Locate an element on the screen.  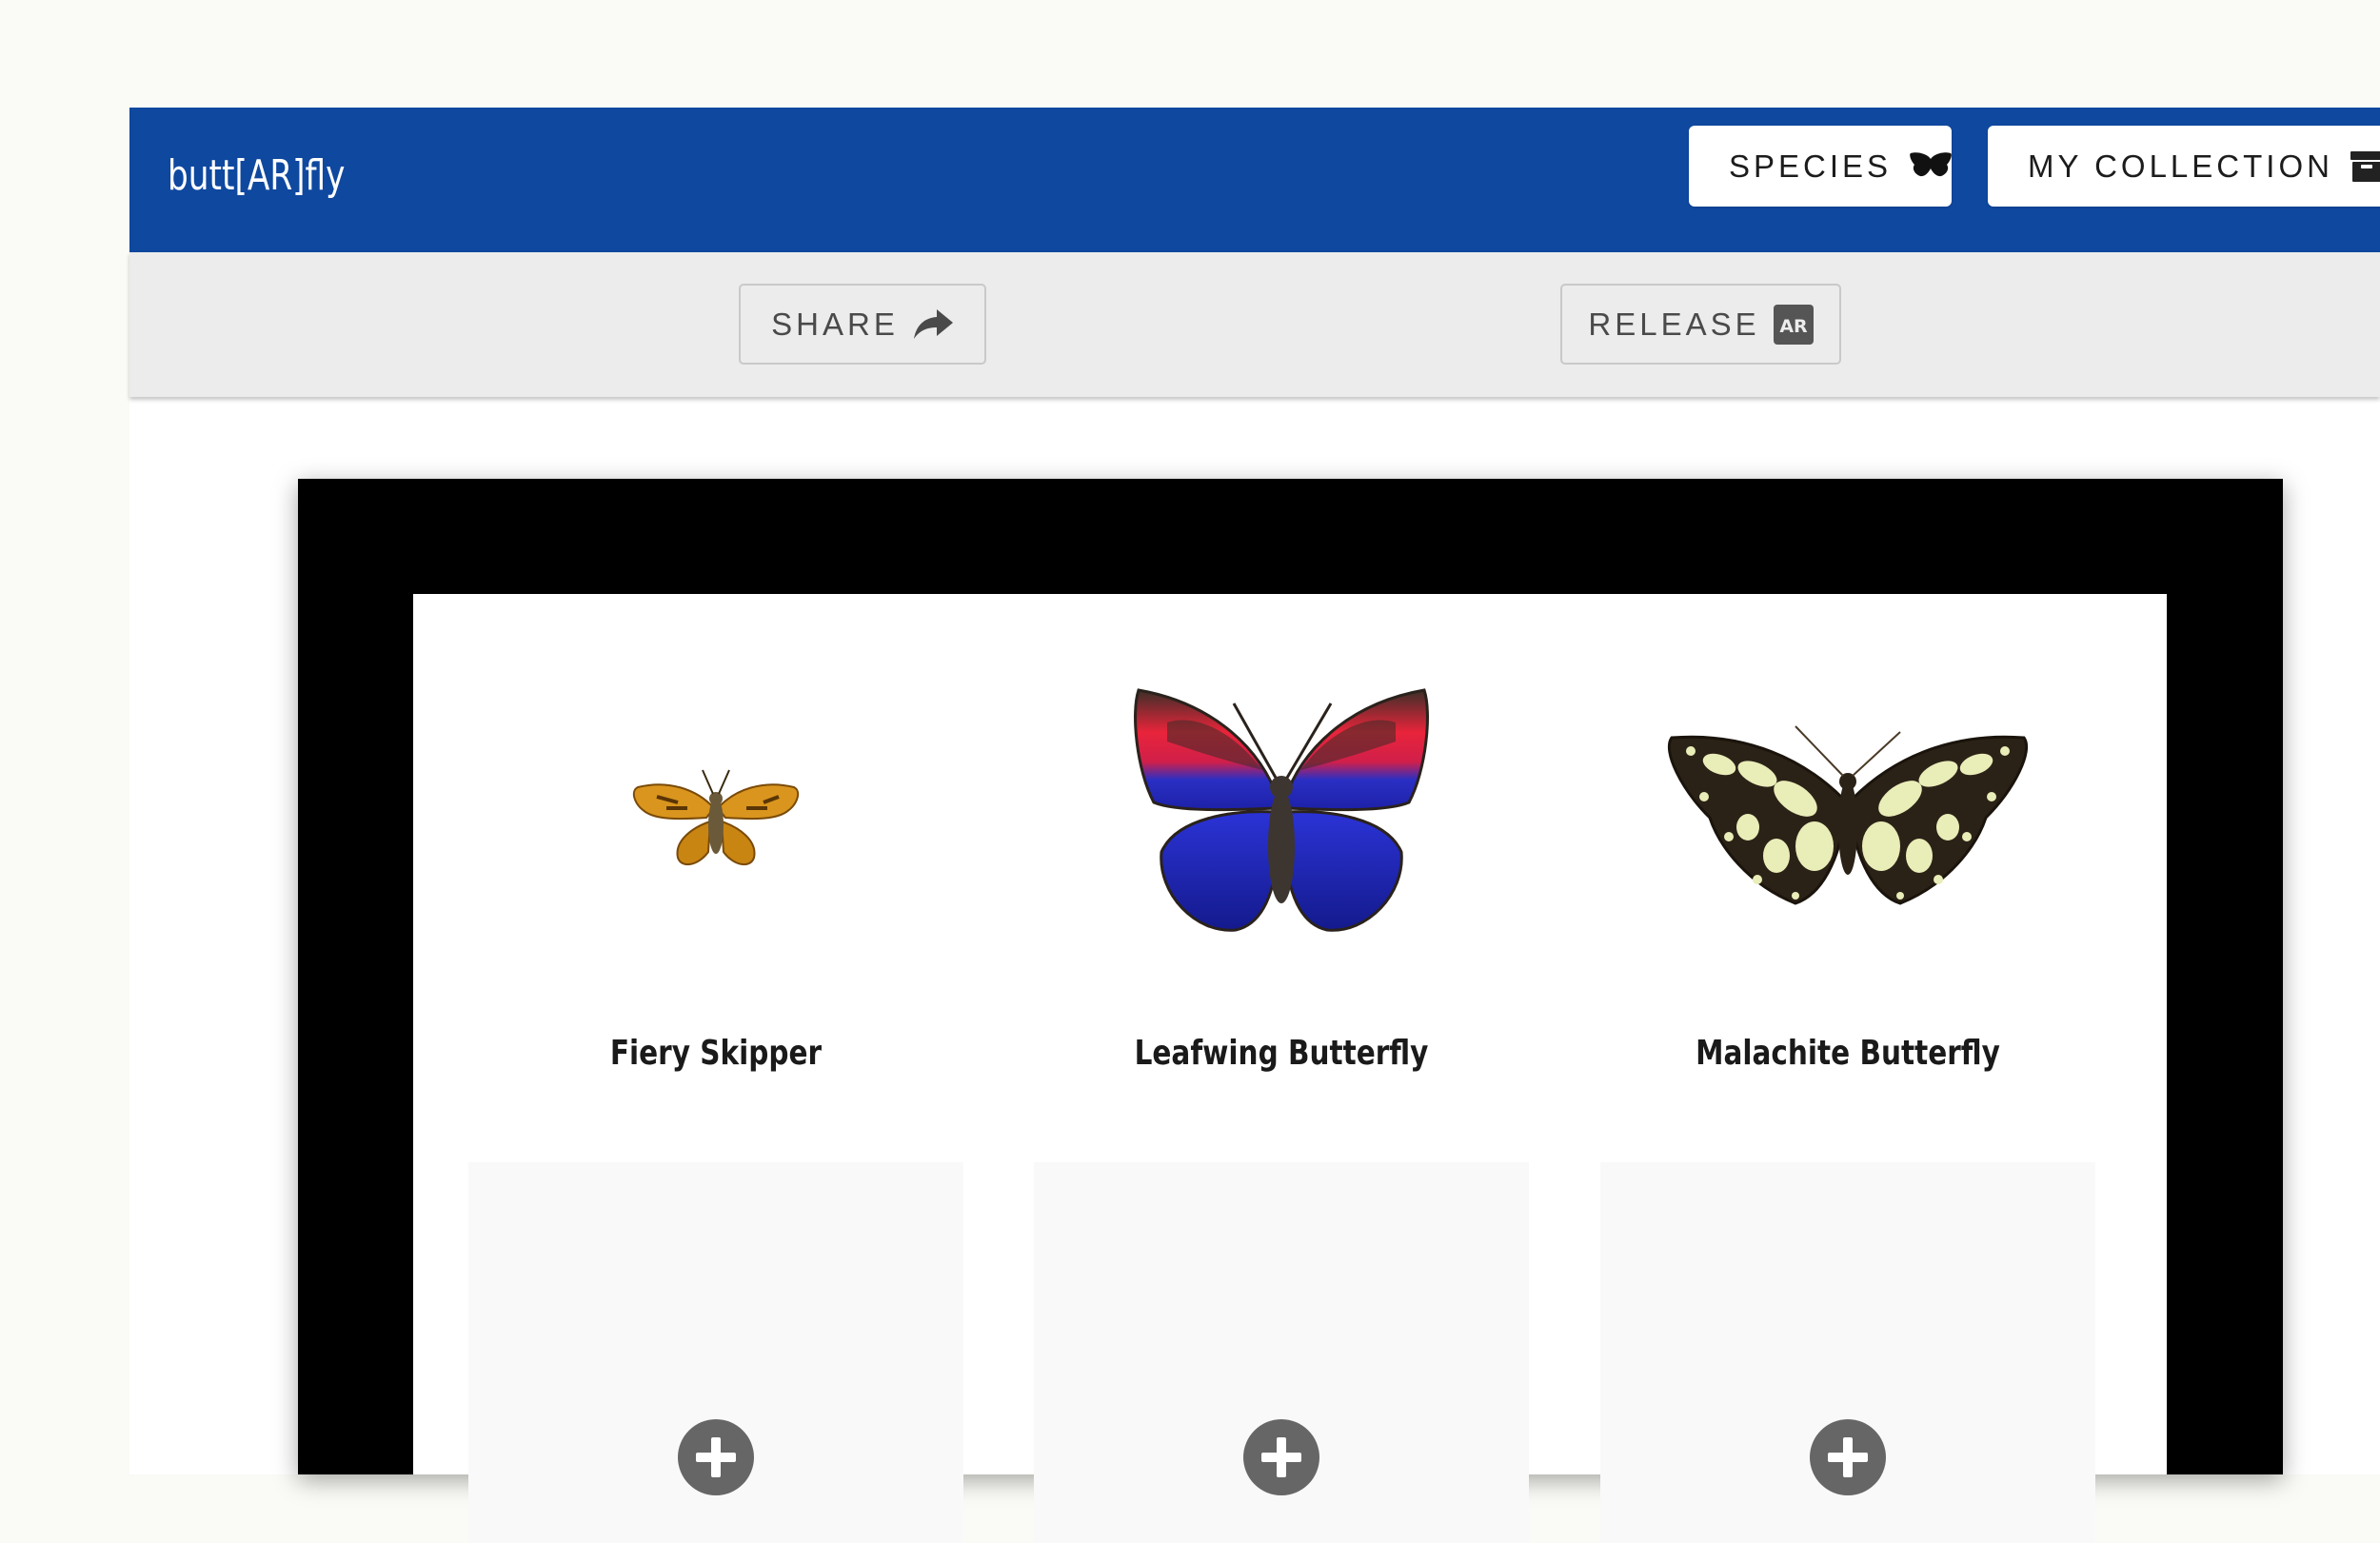
specimen-card: Leafwing Butterfly is located at coordinates (1281, 860).